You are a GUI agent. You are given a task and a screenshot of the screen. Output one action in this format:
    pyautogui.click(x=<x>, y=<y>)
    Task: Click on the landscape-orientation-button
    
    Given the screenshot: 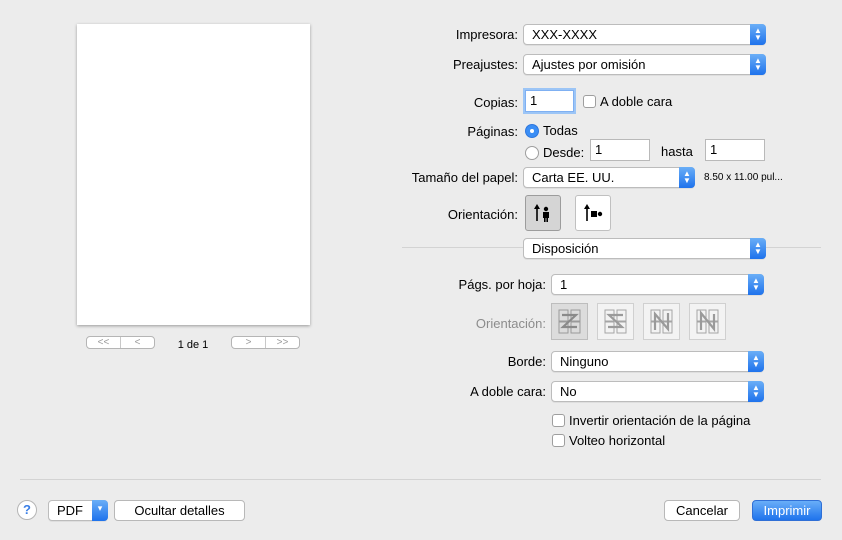 What is the action you would take?
    pyautogui.click(x=593, y=213)
    